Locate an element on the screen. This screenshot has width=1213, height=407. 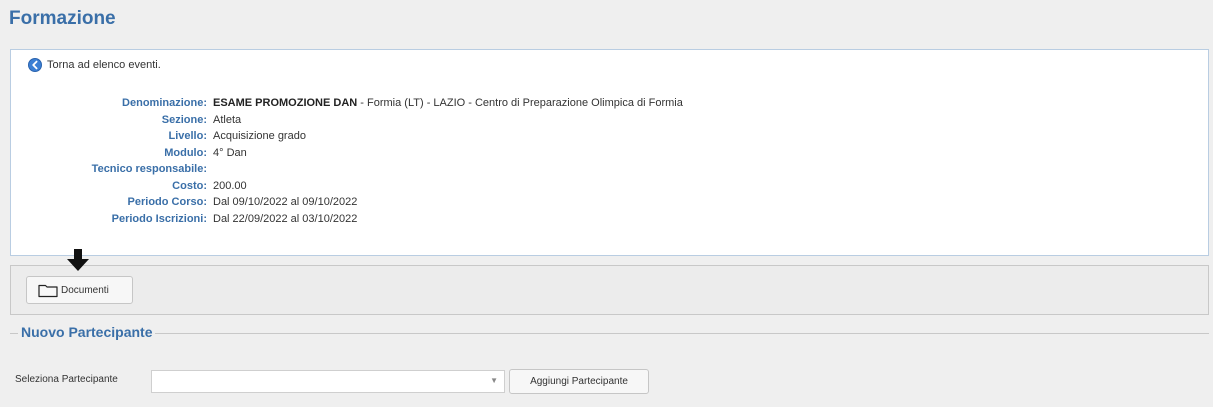
detail-row-costo: Costo: 200.00 is located at coordinates (347, 186).